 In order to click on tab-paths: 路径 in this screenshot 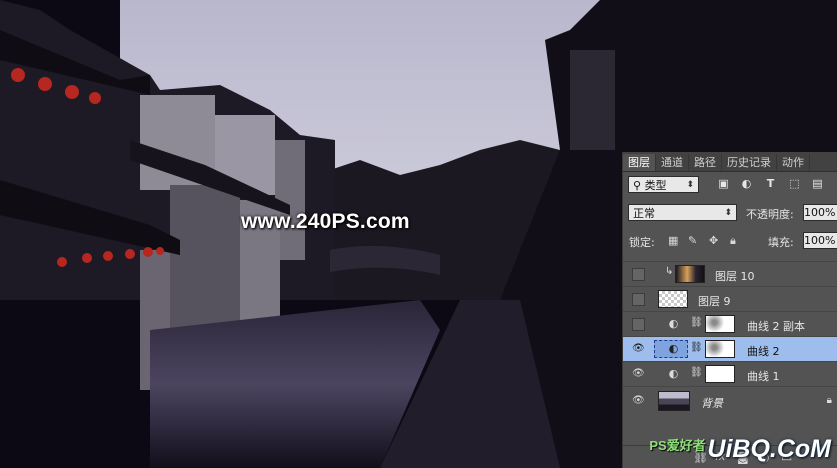, I will do `click(705, 162)`.